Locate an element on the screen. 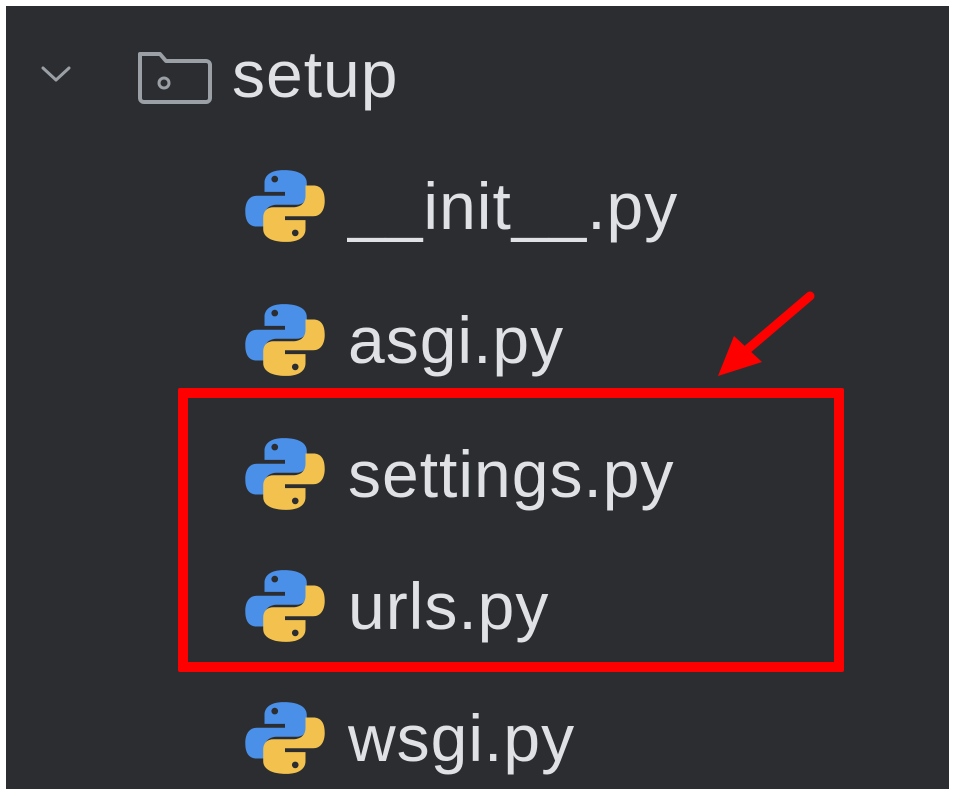 This screenshot has height=798, width=955. file-row-asgi: asgi.py is located at coordinates (404, 340).